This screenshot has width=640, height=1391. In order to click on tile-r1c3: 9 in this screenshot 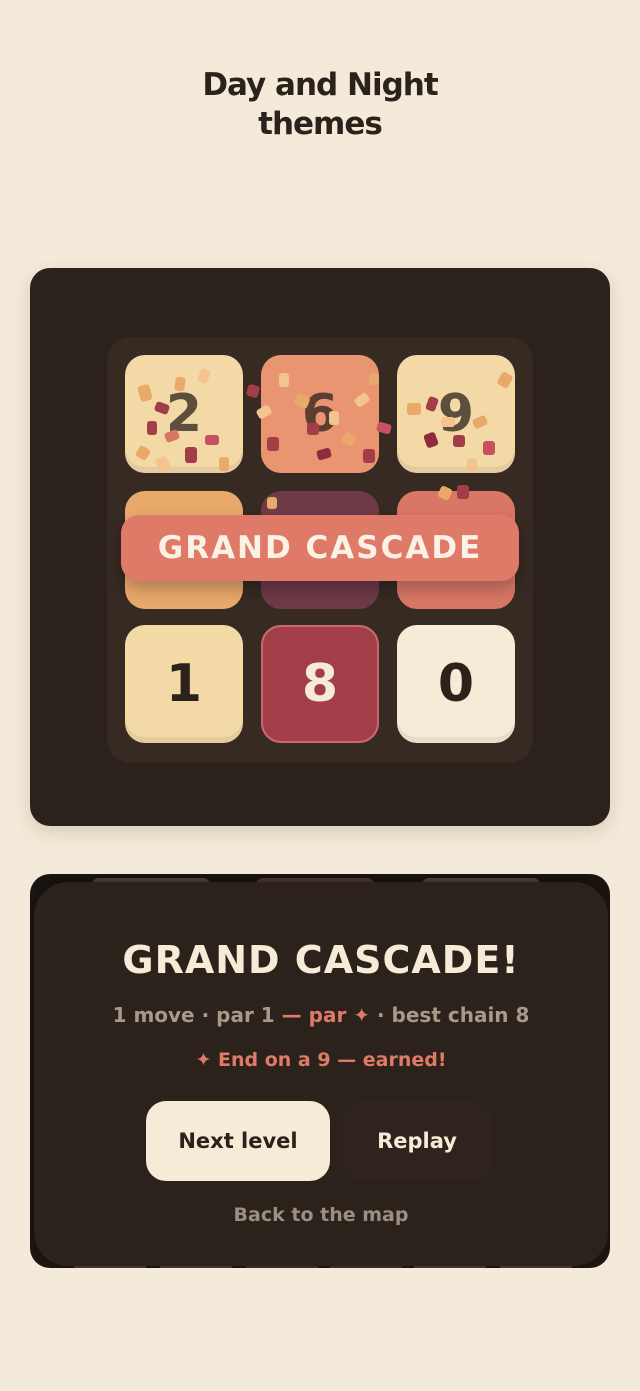, I will do `click(456, 414)`.